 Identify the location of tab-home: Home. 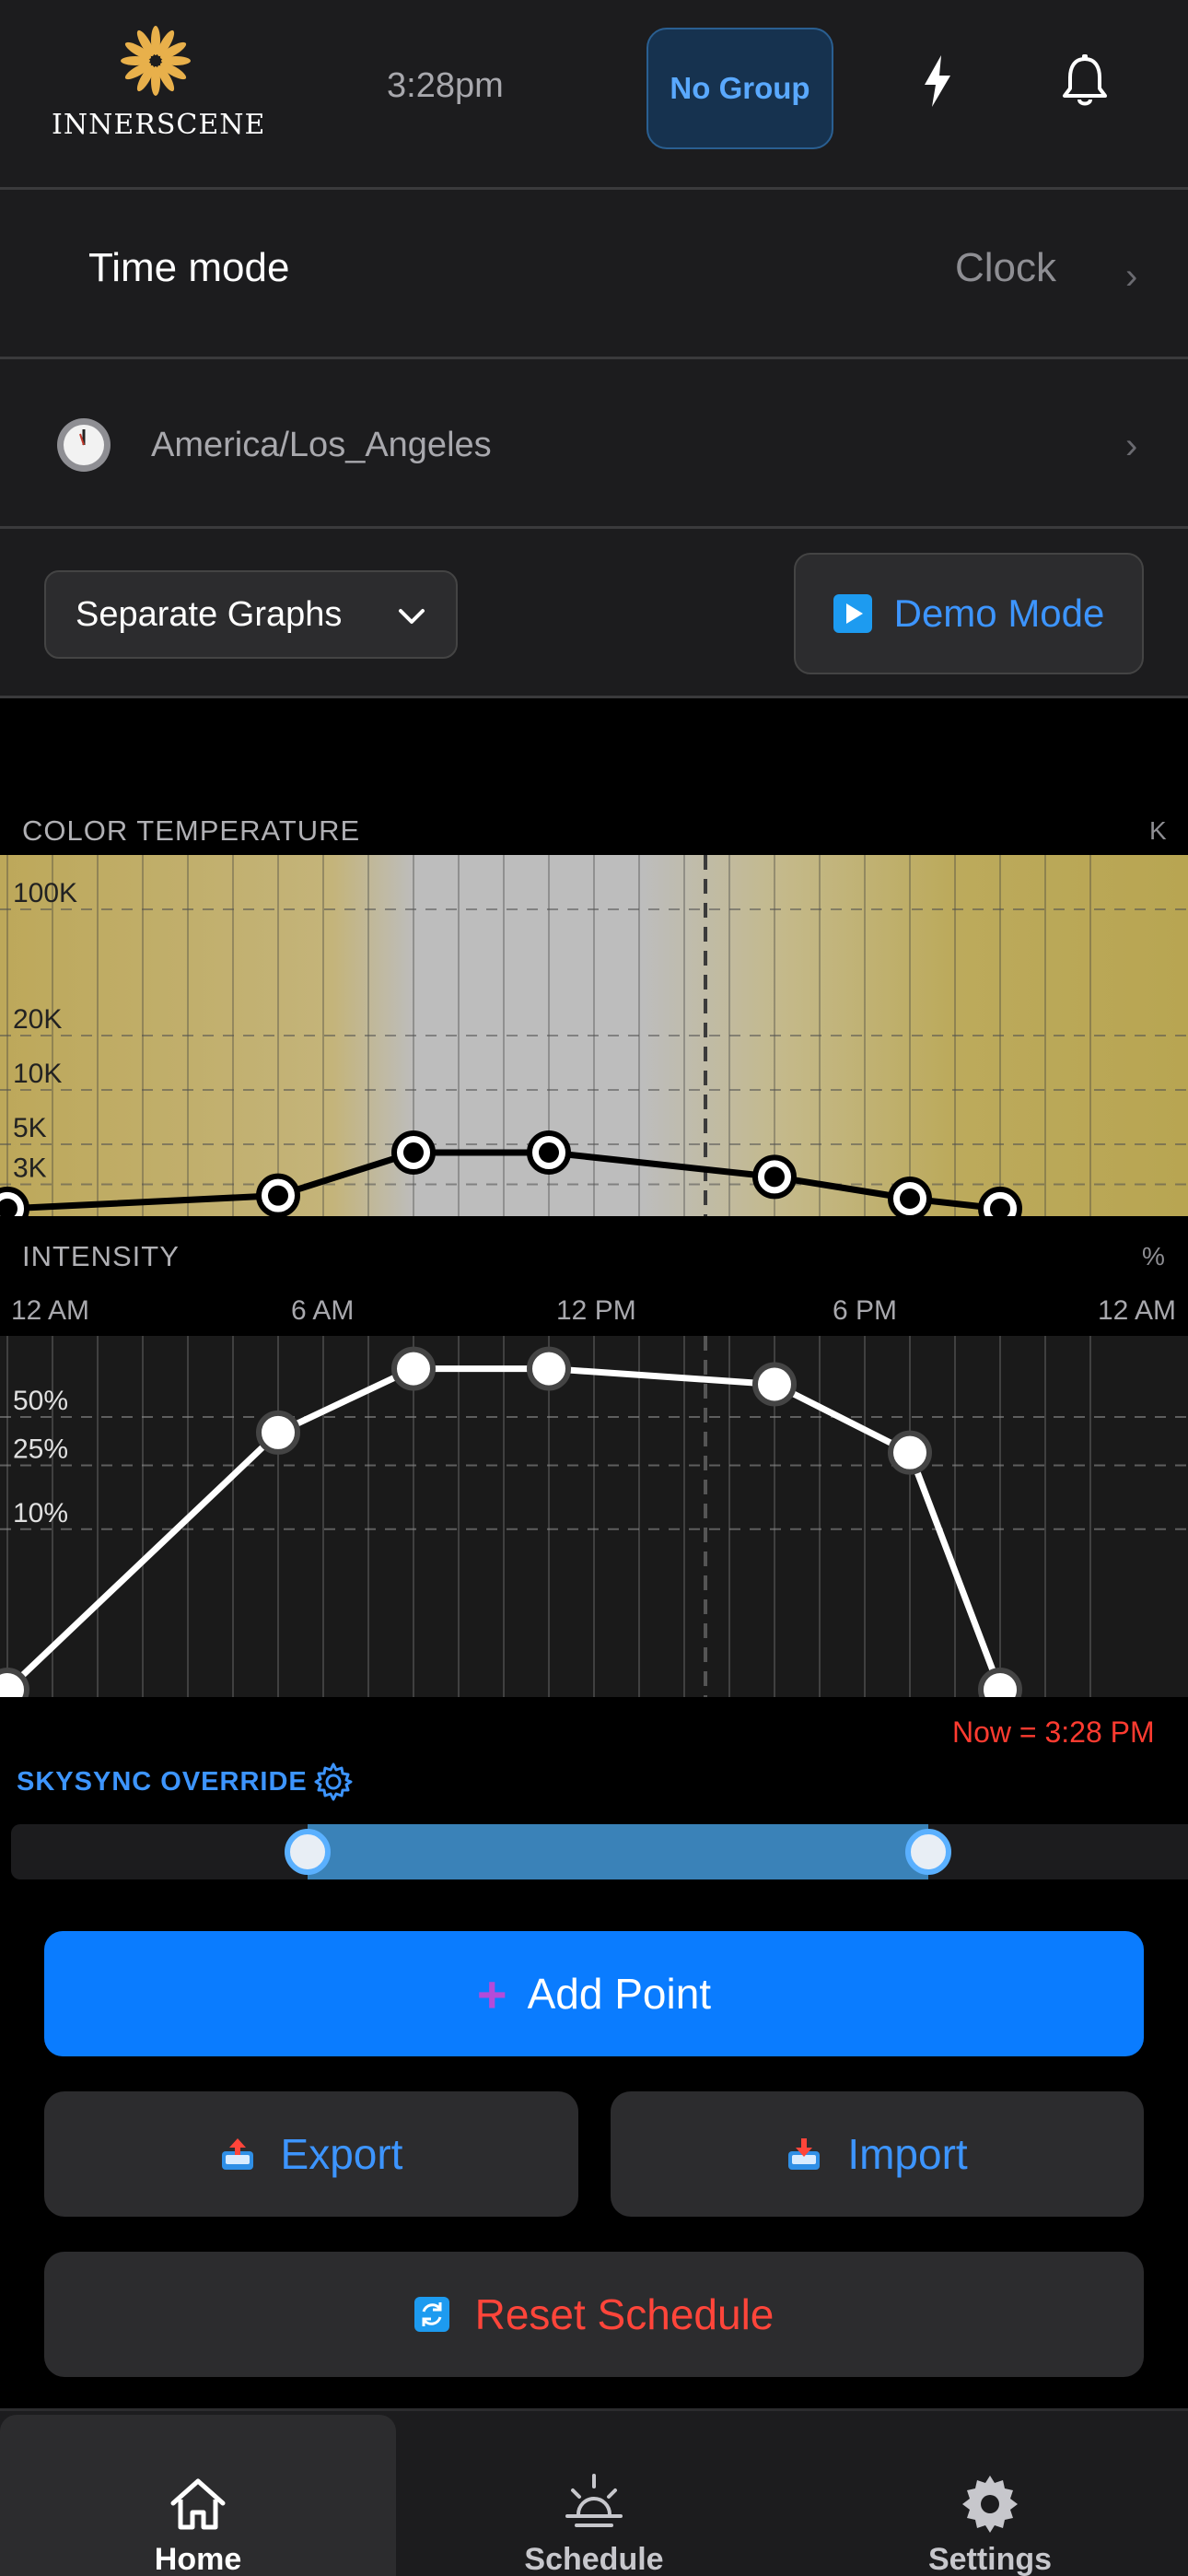
(198, 2495).